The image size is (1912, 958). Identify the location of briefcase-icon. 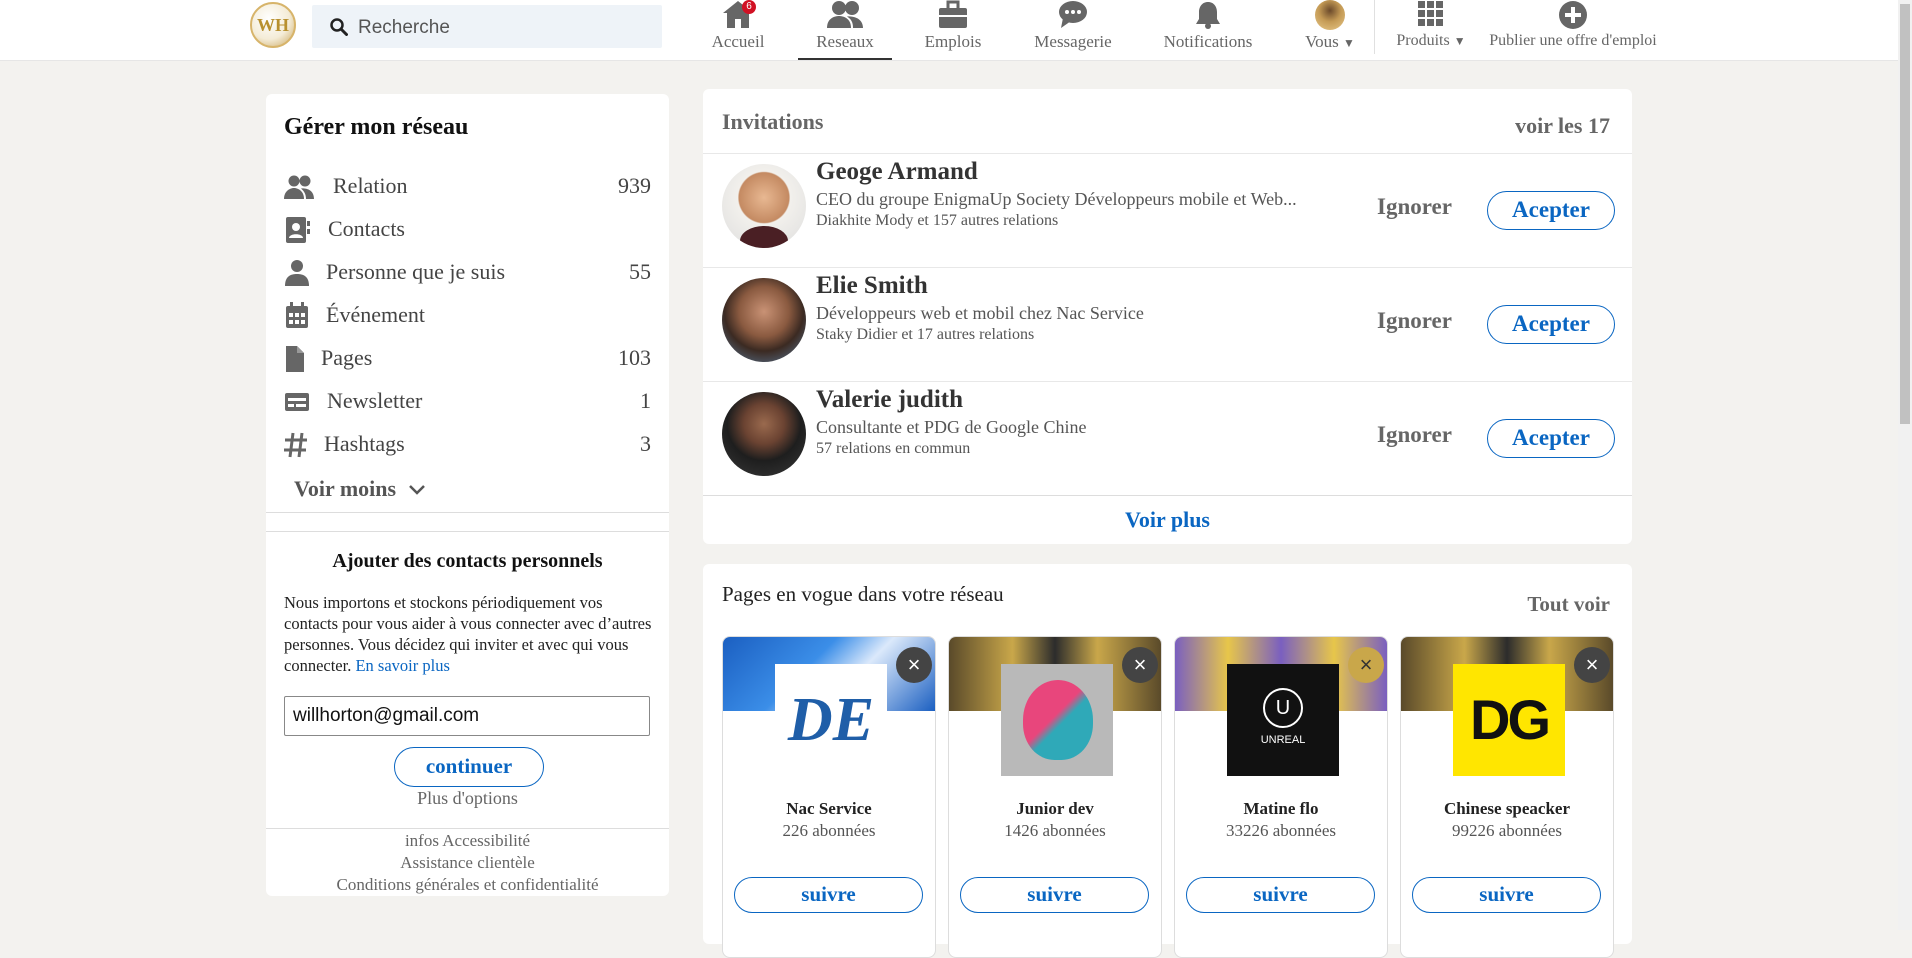
(953, 14).